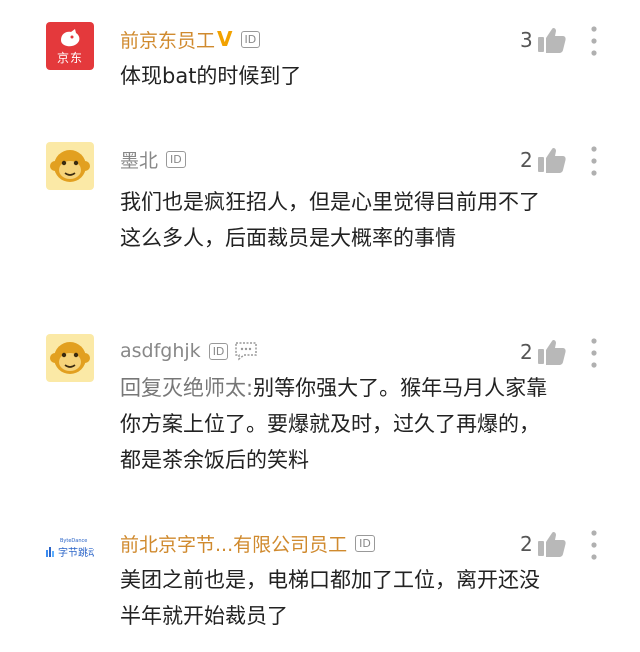  I want to click on avatar: 京东, so click(70, 46).